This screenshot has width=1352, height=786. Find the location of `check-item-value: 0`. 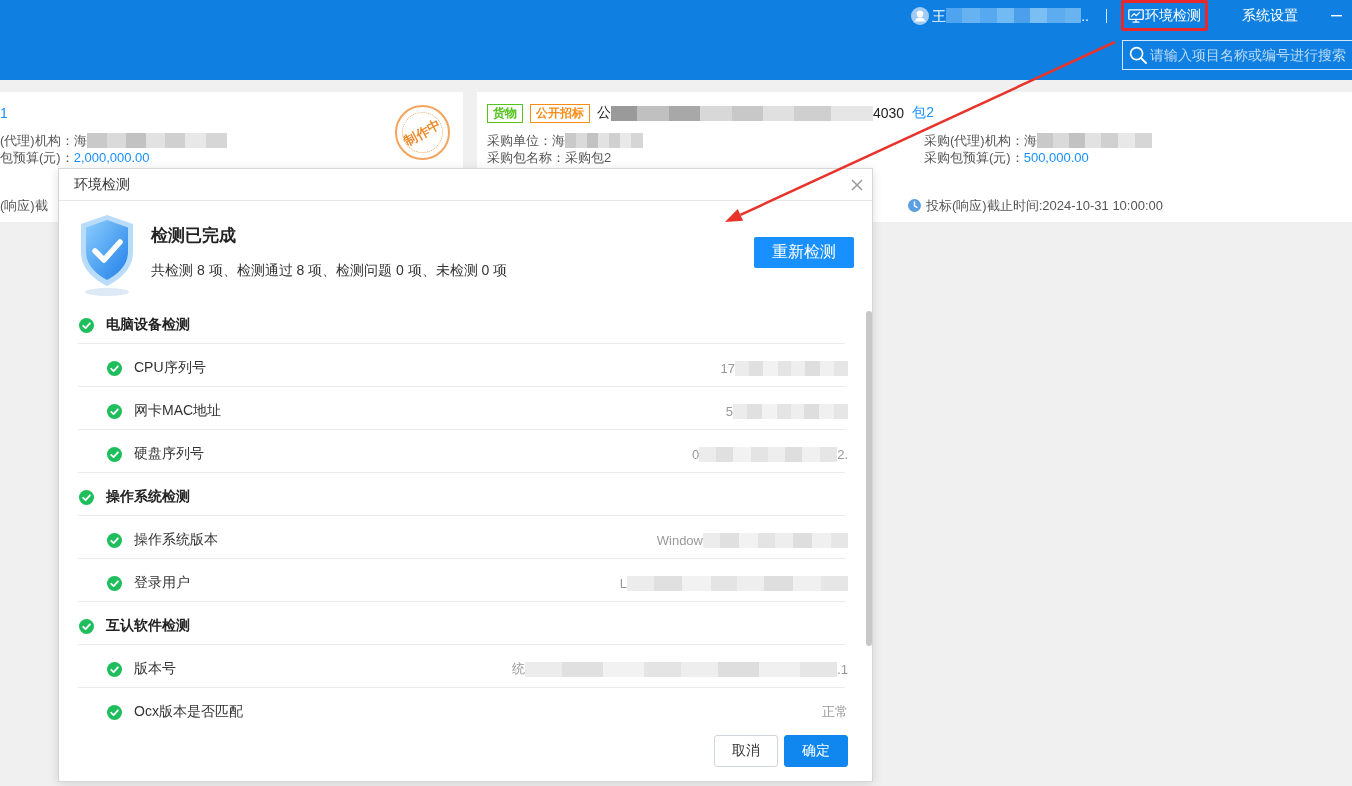

check-item-value: 0 is located at coordinates (695, 454).